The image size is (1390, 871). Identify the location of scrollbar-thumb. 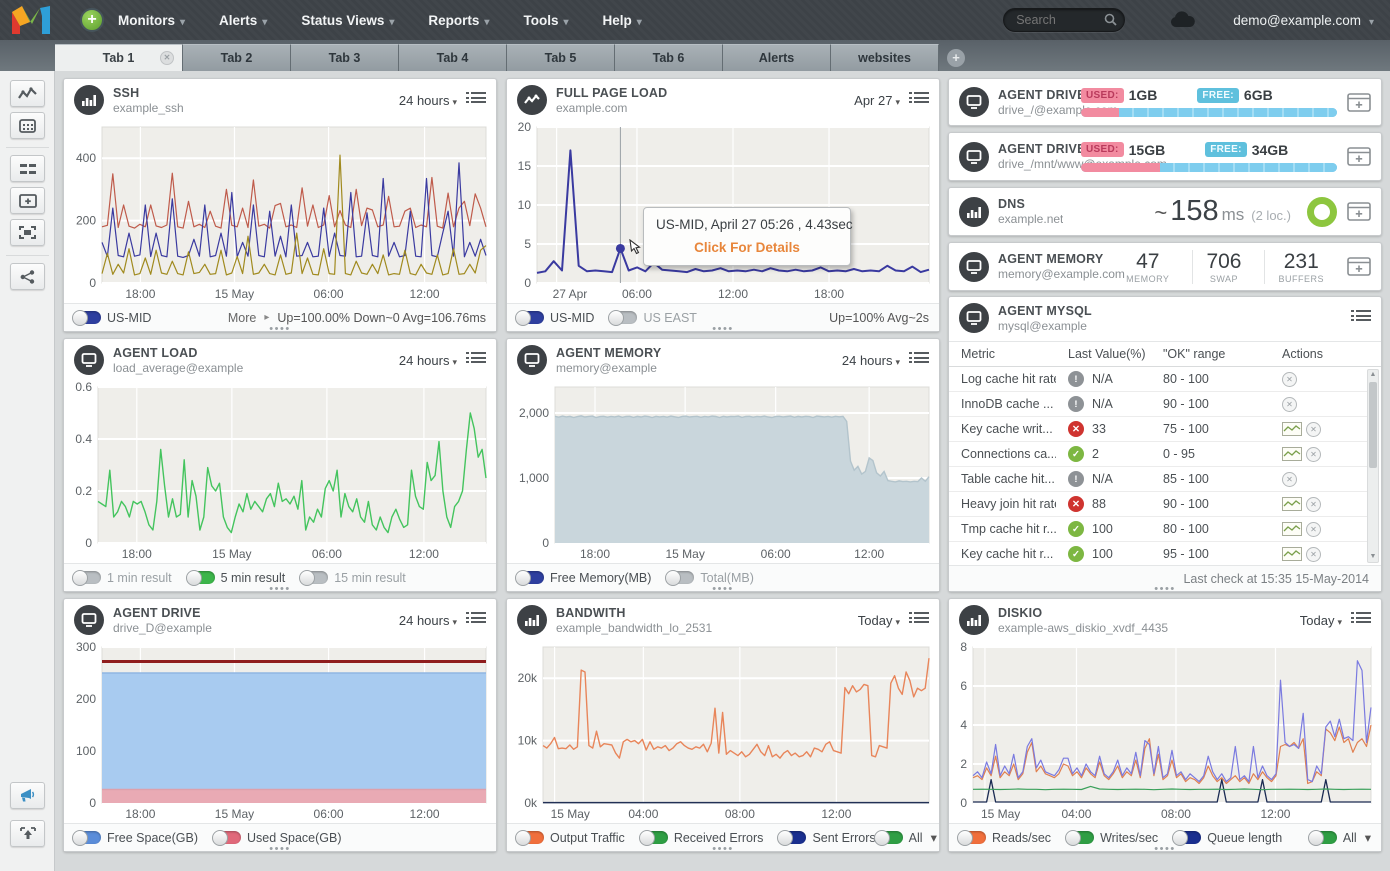
(1373, 425).